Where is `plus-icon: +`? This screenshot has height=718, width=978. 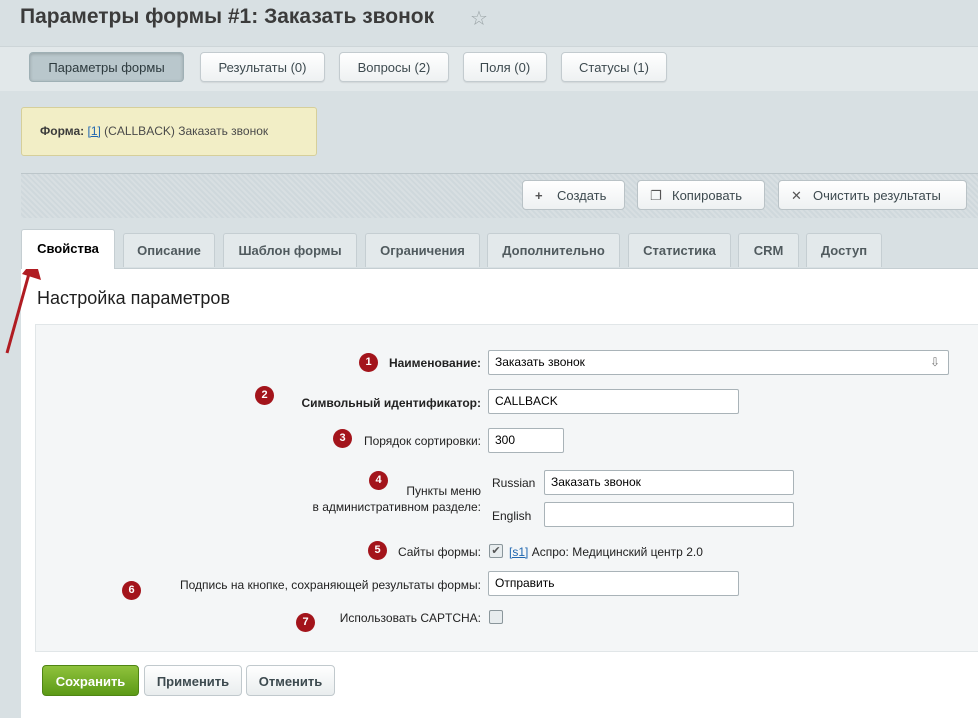
plus-icon: + is located at coordinates (539, 195).